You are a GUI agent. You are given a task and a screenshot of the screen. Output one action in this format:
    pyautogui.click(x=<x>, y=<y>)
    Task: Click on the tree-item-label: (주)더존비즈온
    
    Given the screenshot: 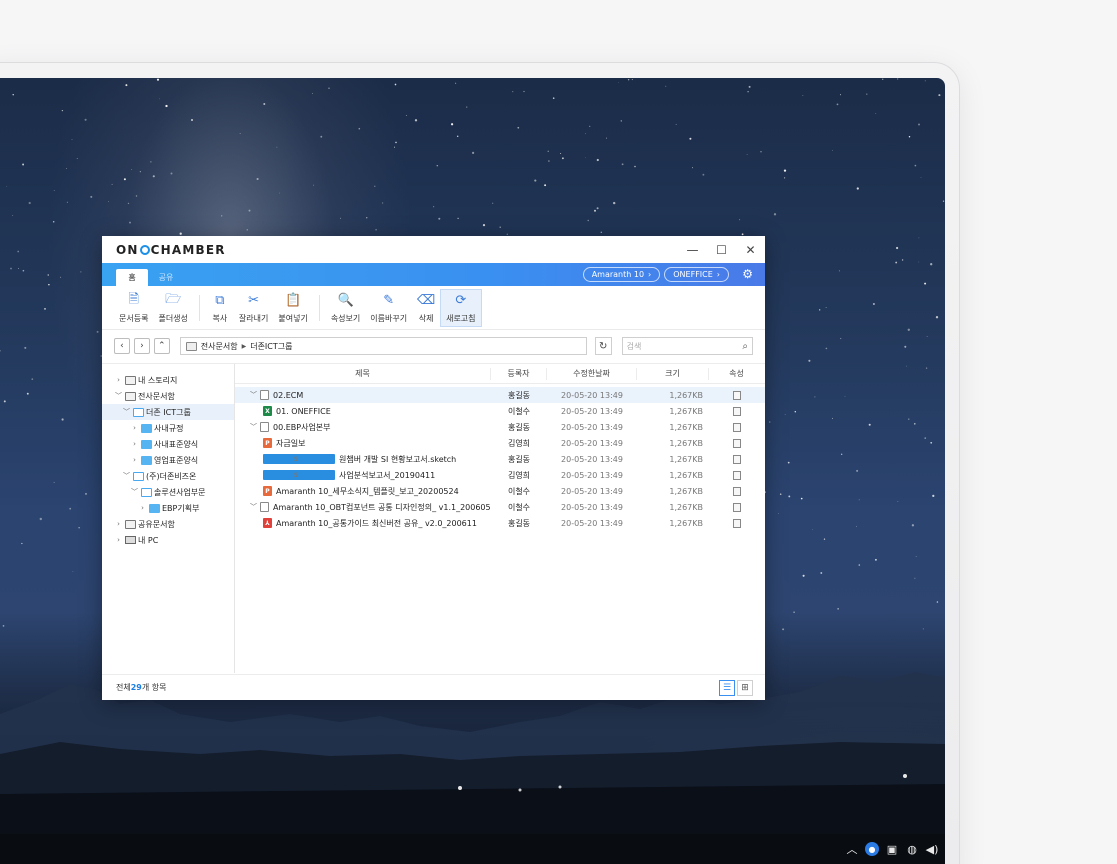 What is the action you would take?
    pyautogui.click(x=171, y=476)
    